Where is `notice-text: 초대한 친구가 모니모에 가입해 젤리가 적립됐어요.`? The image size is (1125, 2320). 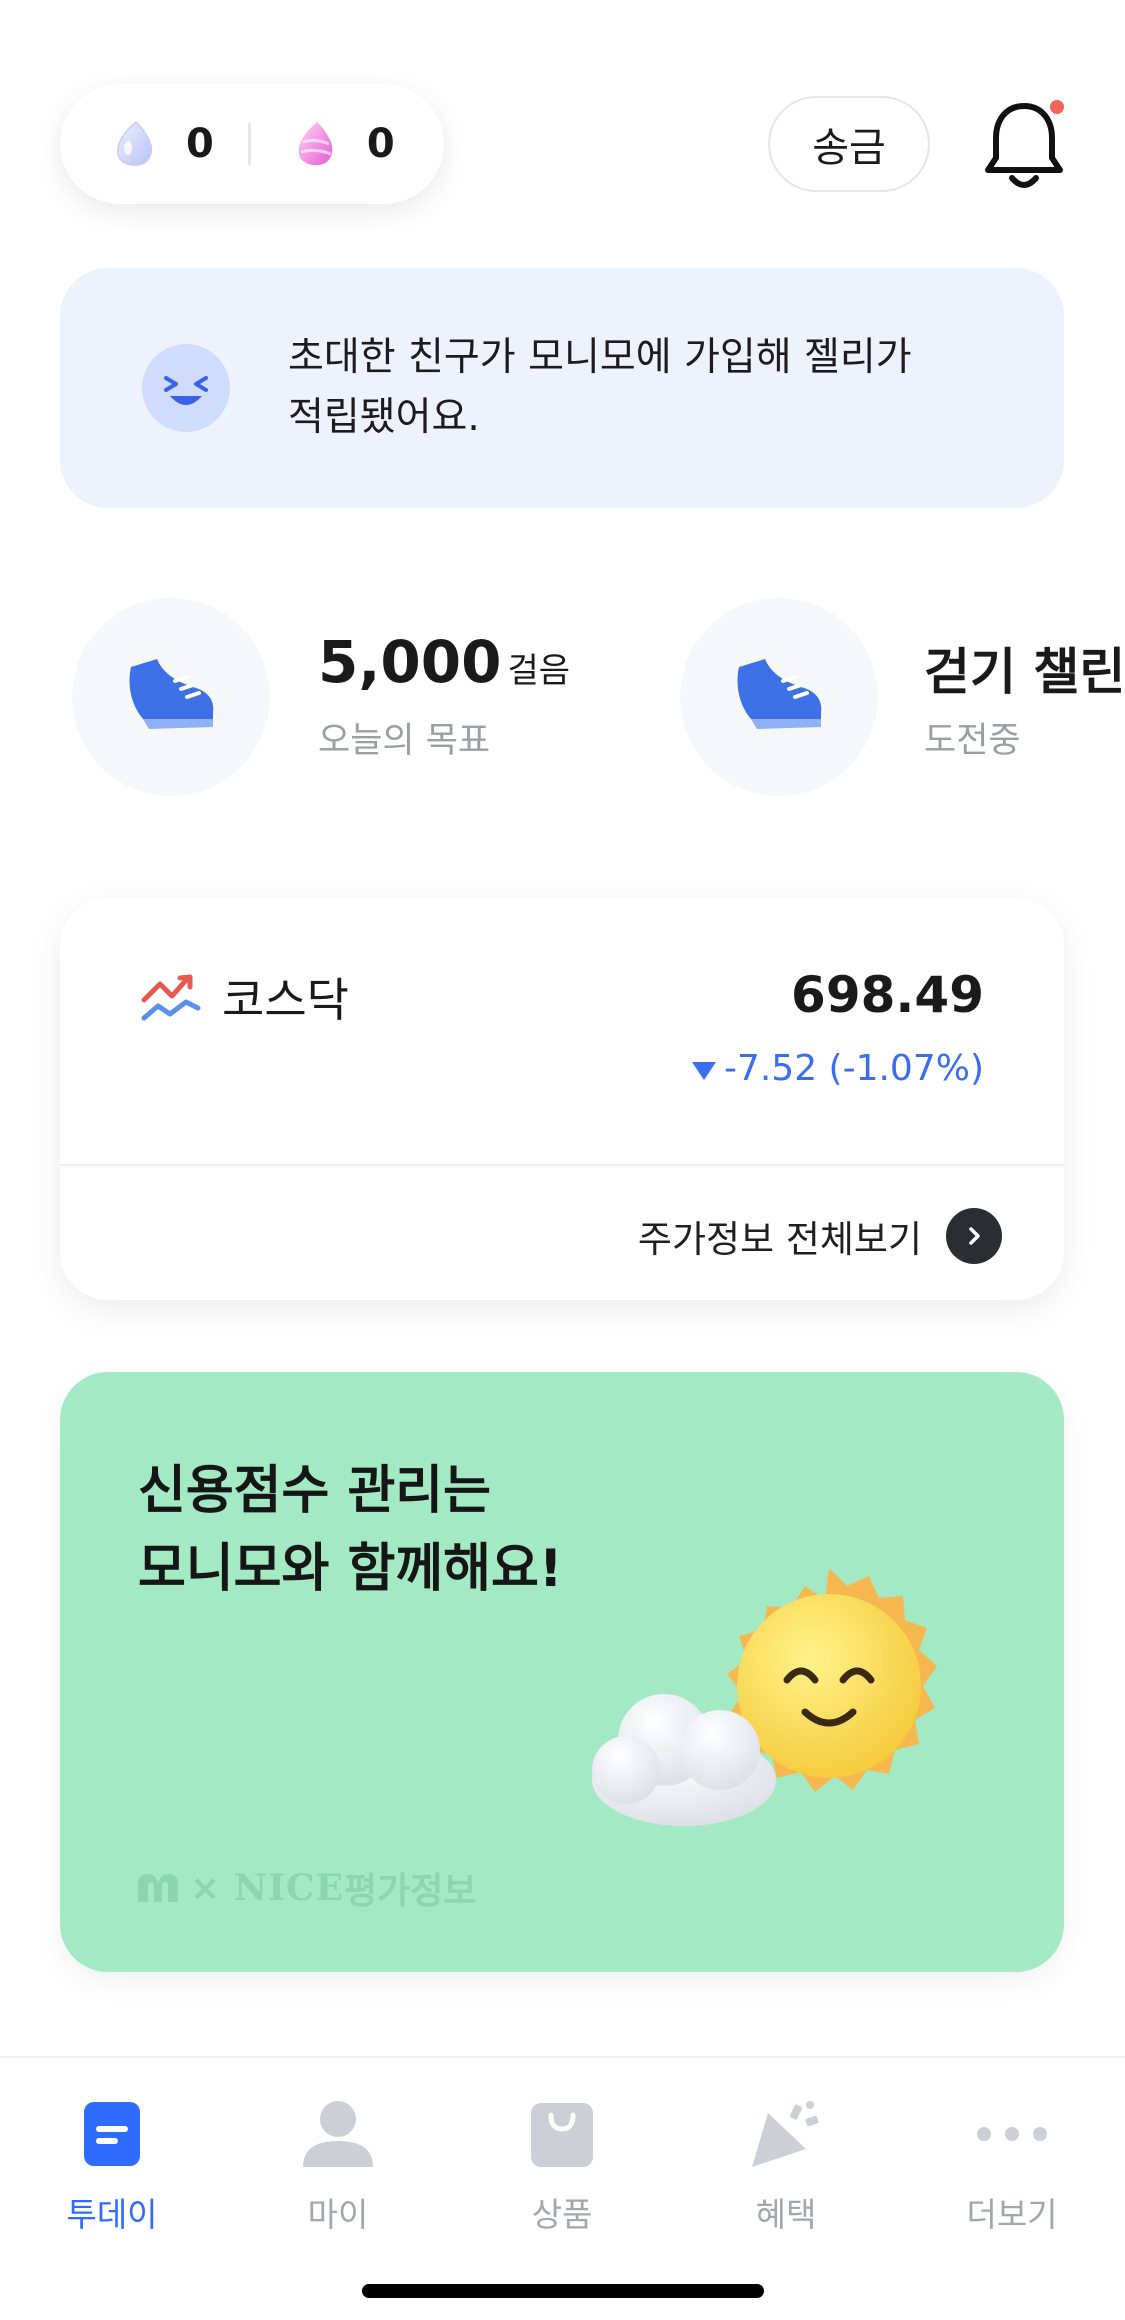
notice-text: 초대한 친구가 모니모에 가입해 젤리가 적립됐어요. is located at coordinates (658, 388).